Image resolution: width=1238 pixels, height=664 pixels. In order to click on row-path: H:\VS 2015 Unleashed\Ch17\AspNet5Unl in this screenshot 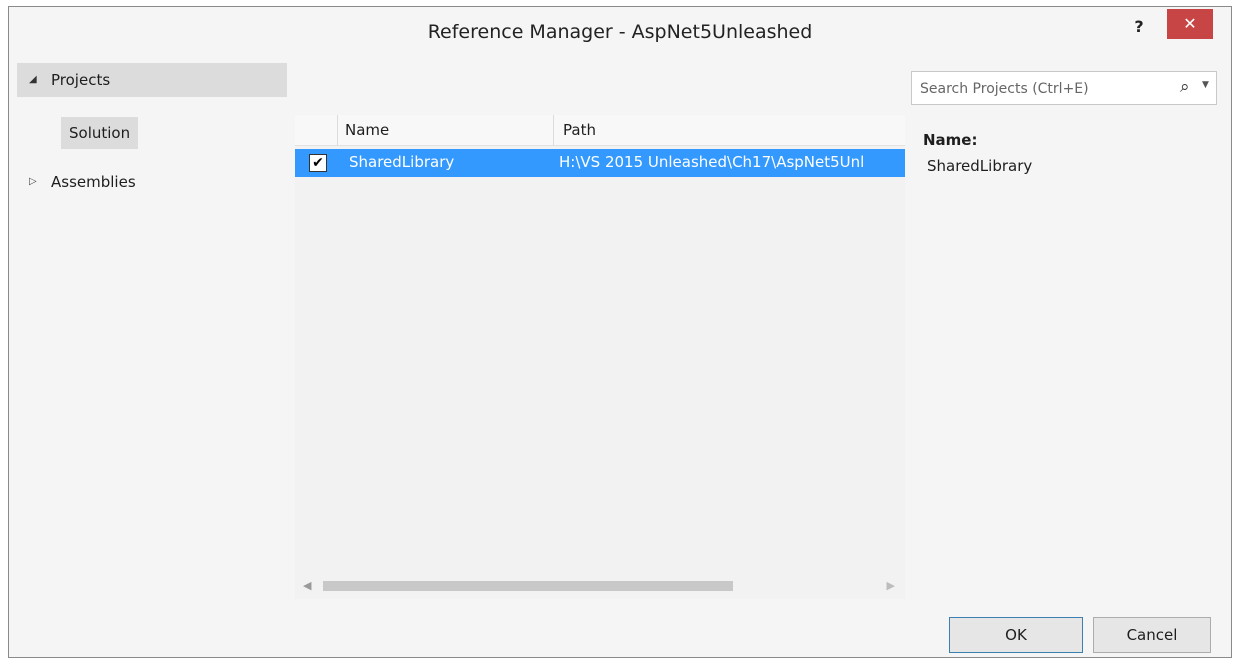, I will do `click(712, 162)`.